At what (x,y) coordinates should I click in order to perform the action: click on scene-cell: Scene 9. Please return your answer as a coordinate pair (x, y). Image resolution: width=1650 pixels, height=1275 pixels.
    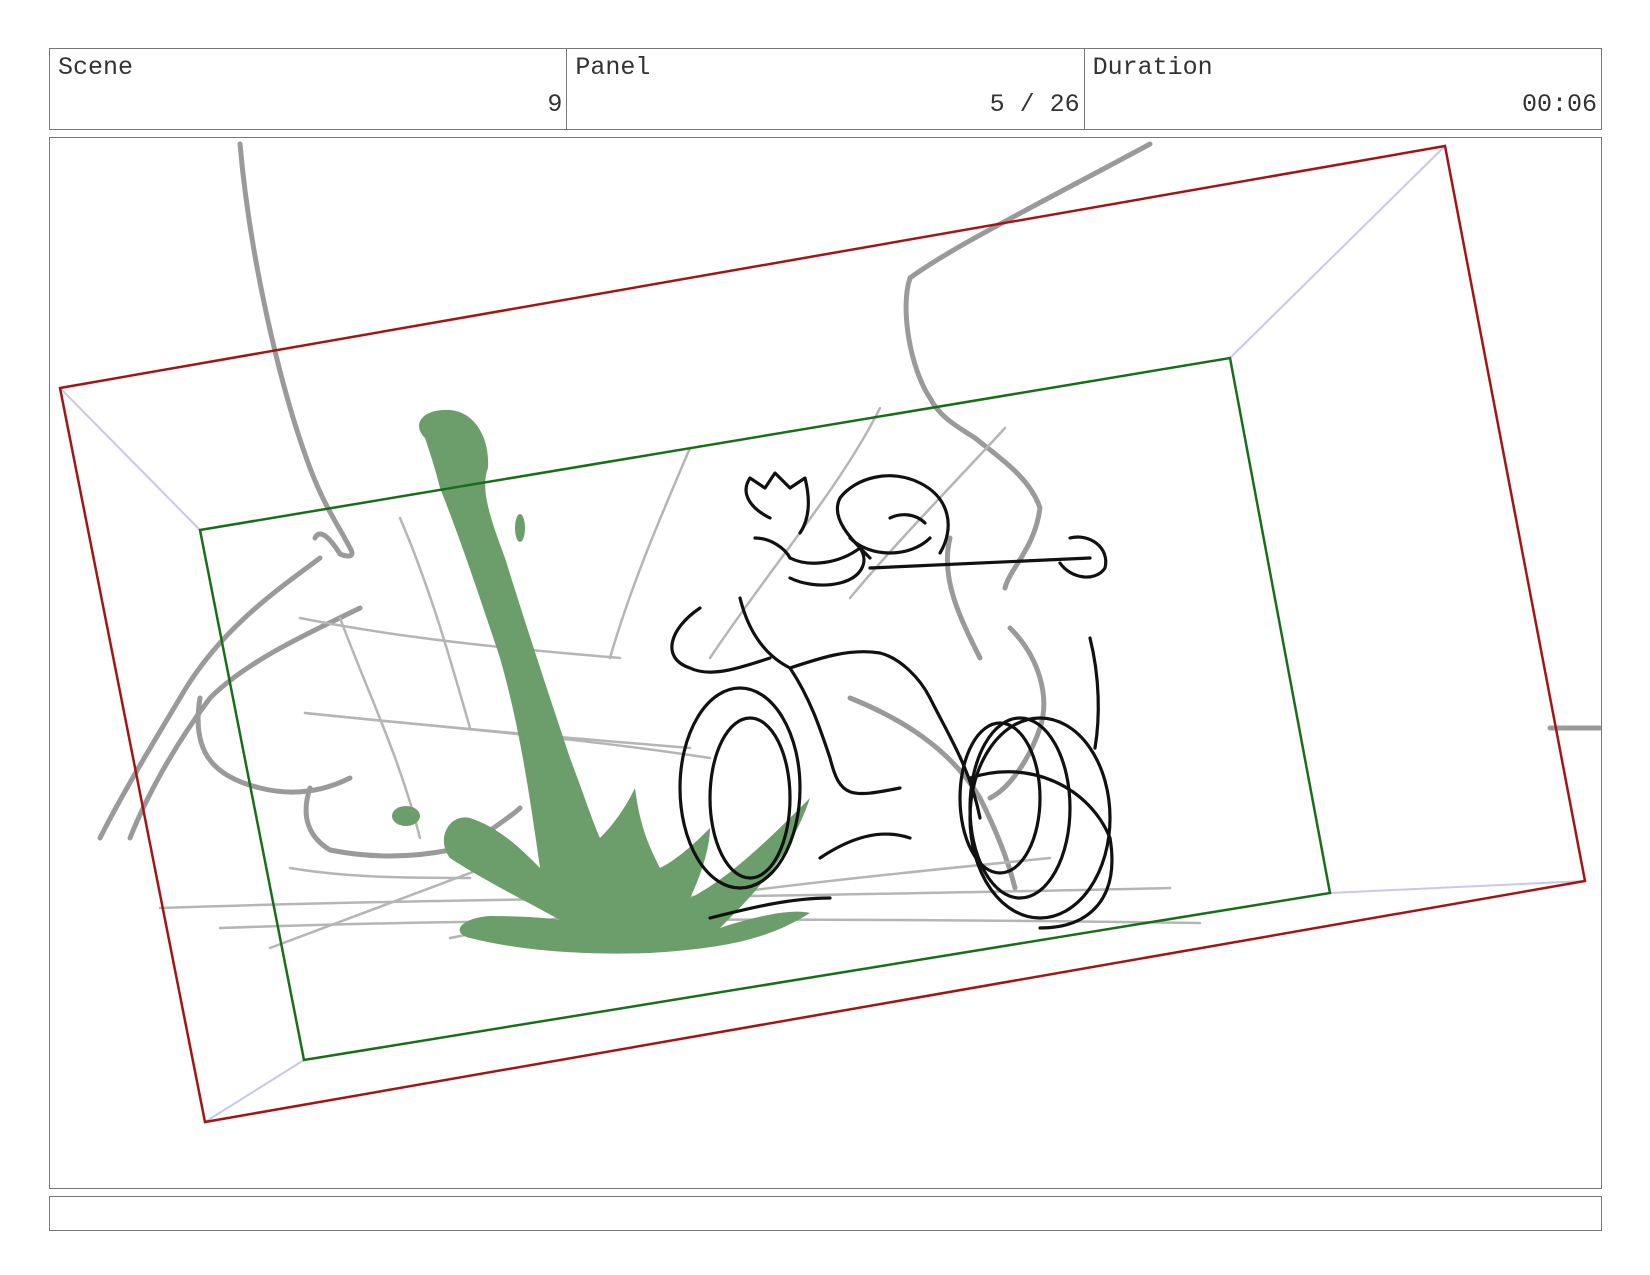
    Looking at the image, I should click on (309, 89).